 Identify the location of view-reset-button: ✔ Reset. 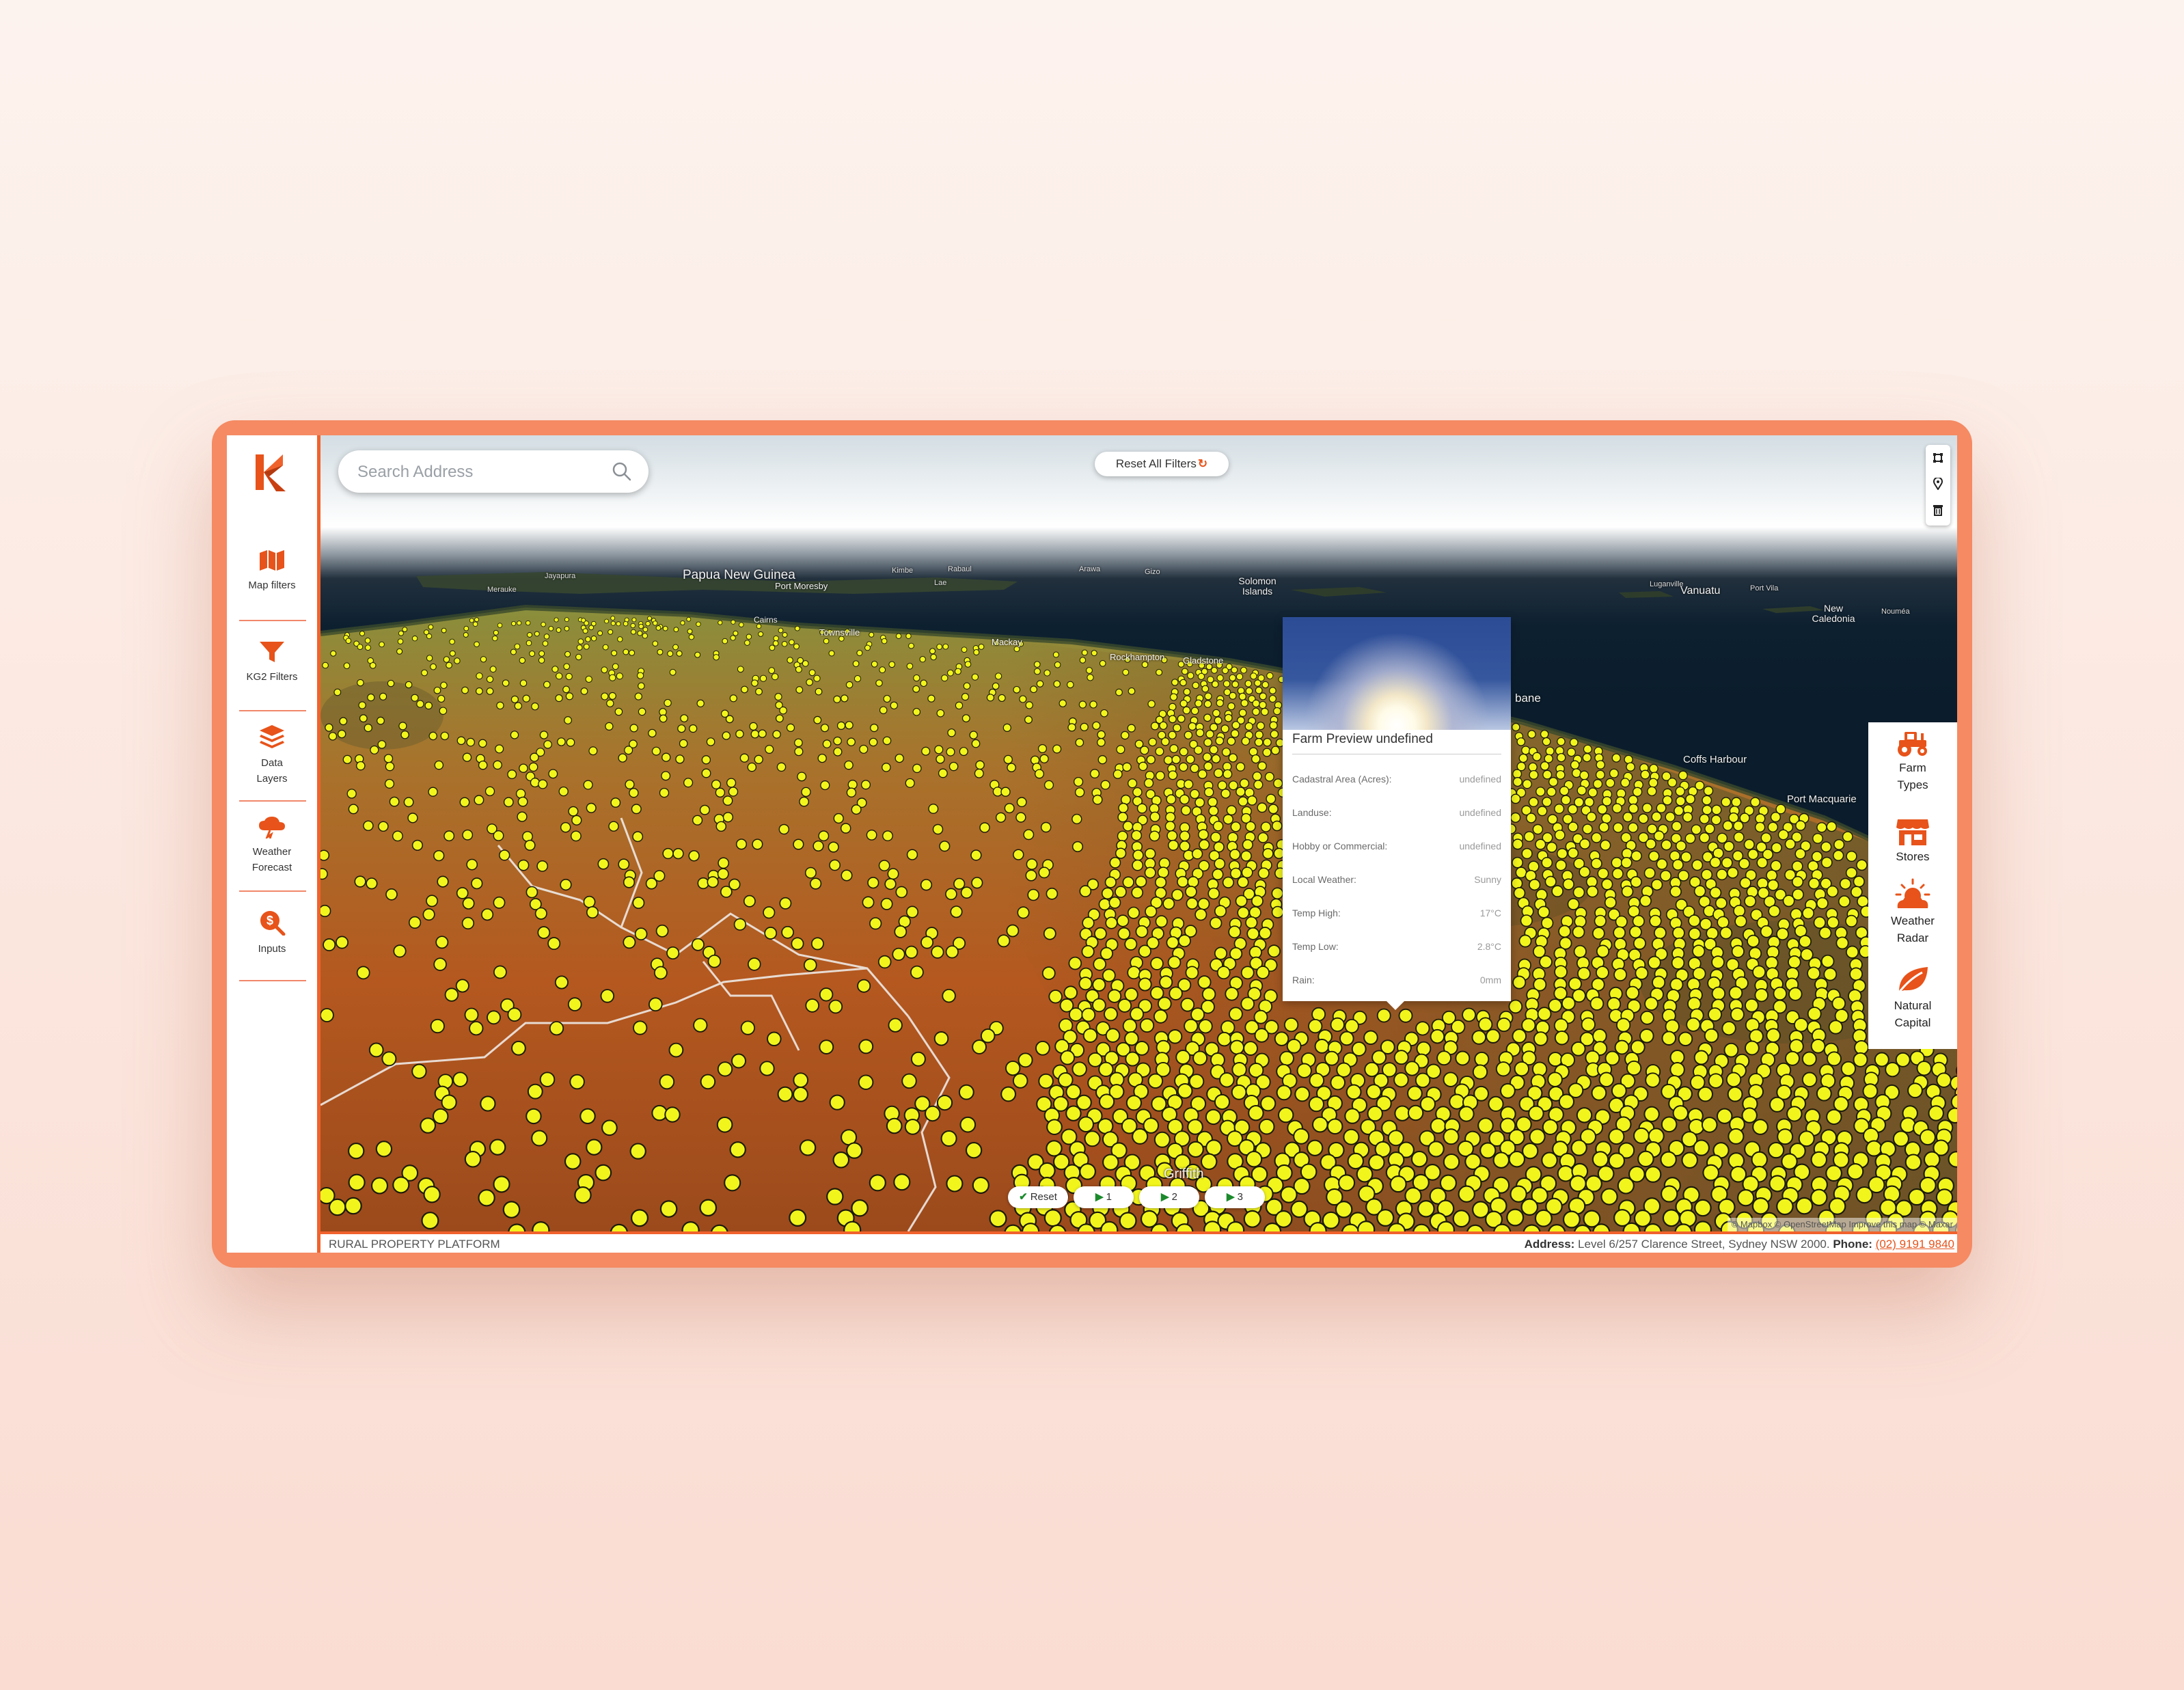
(1038, 1197).